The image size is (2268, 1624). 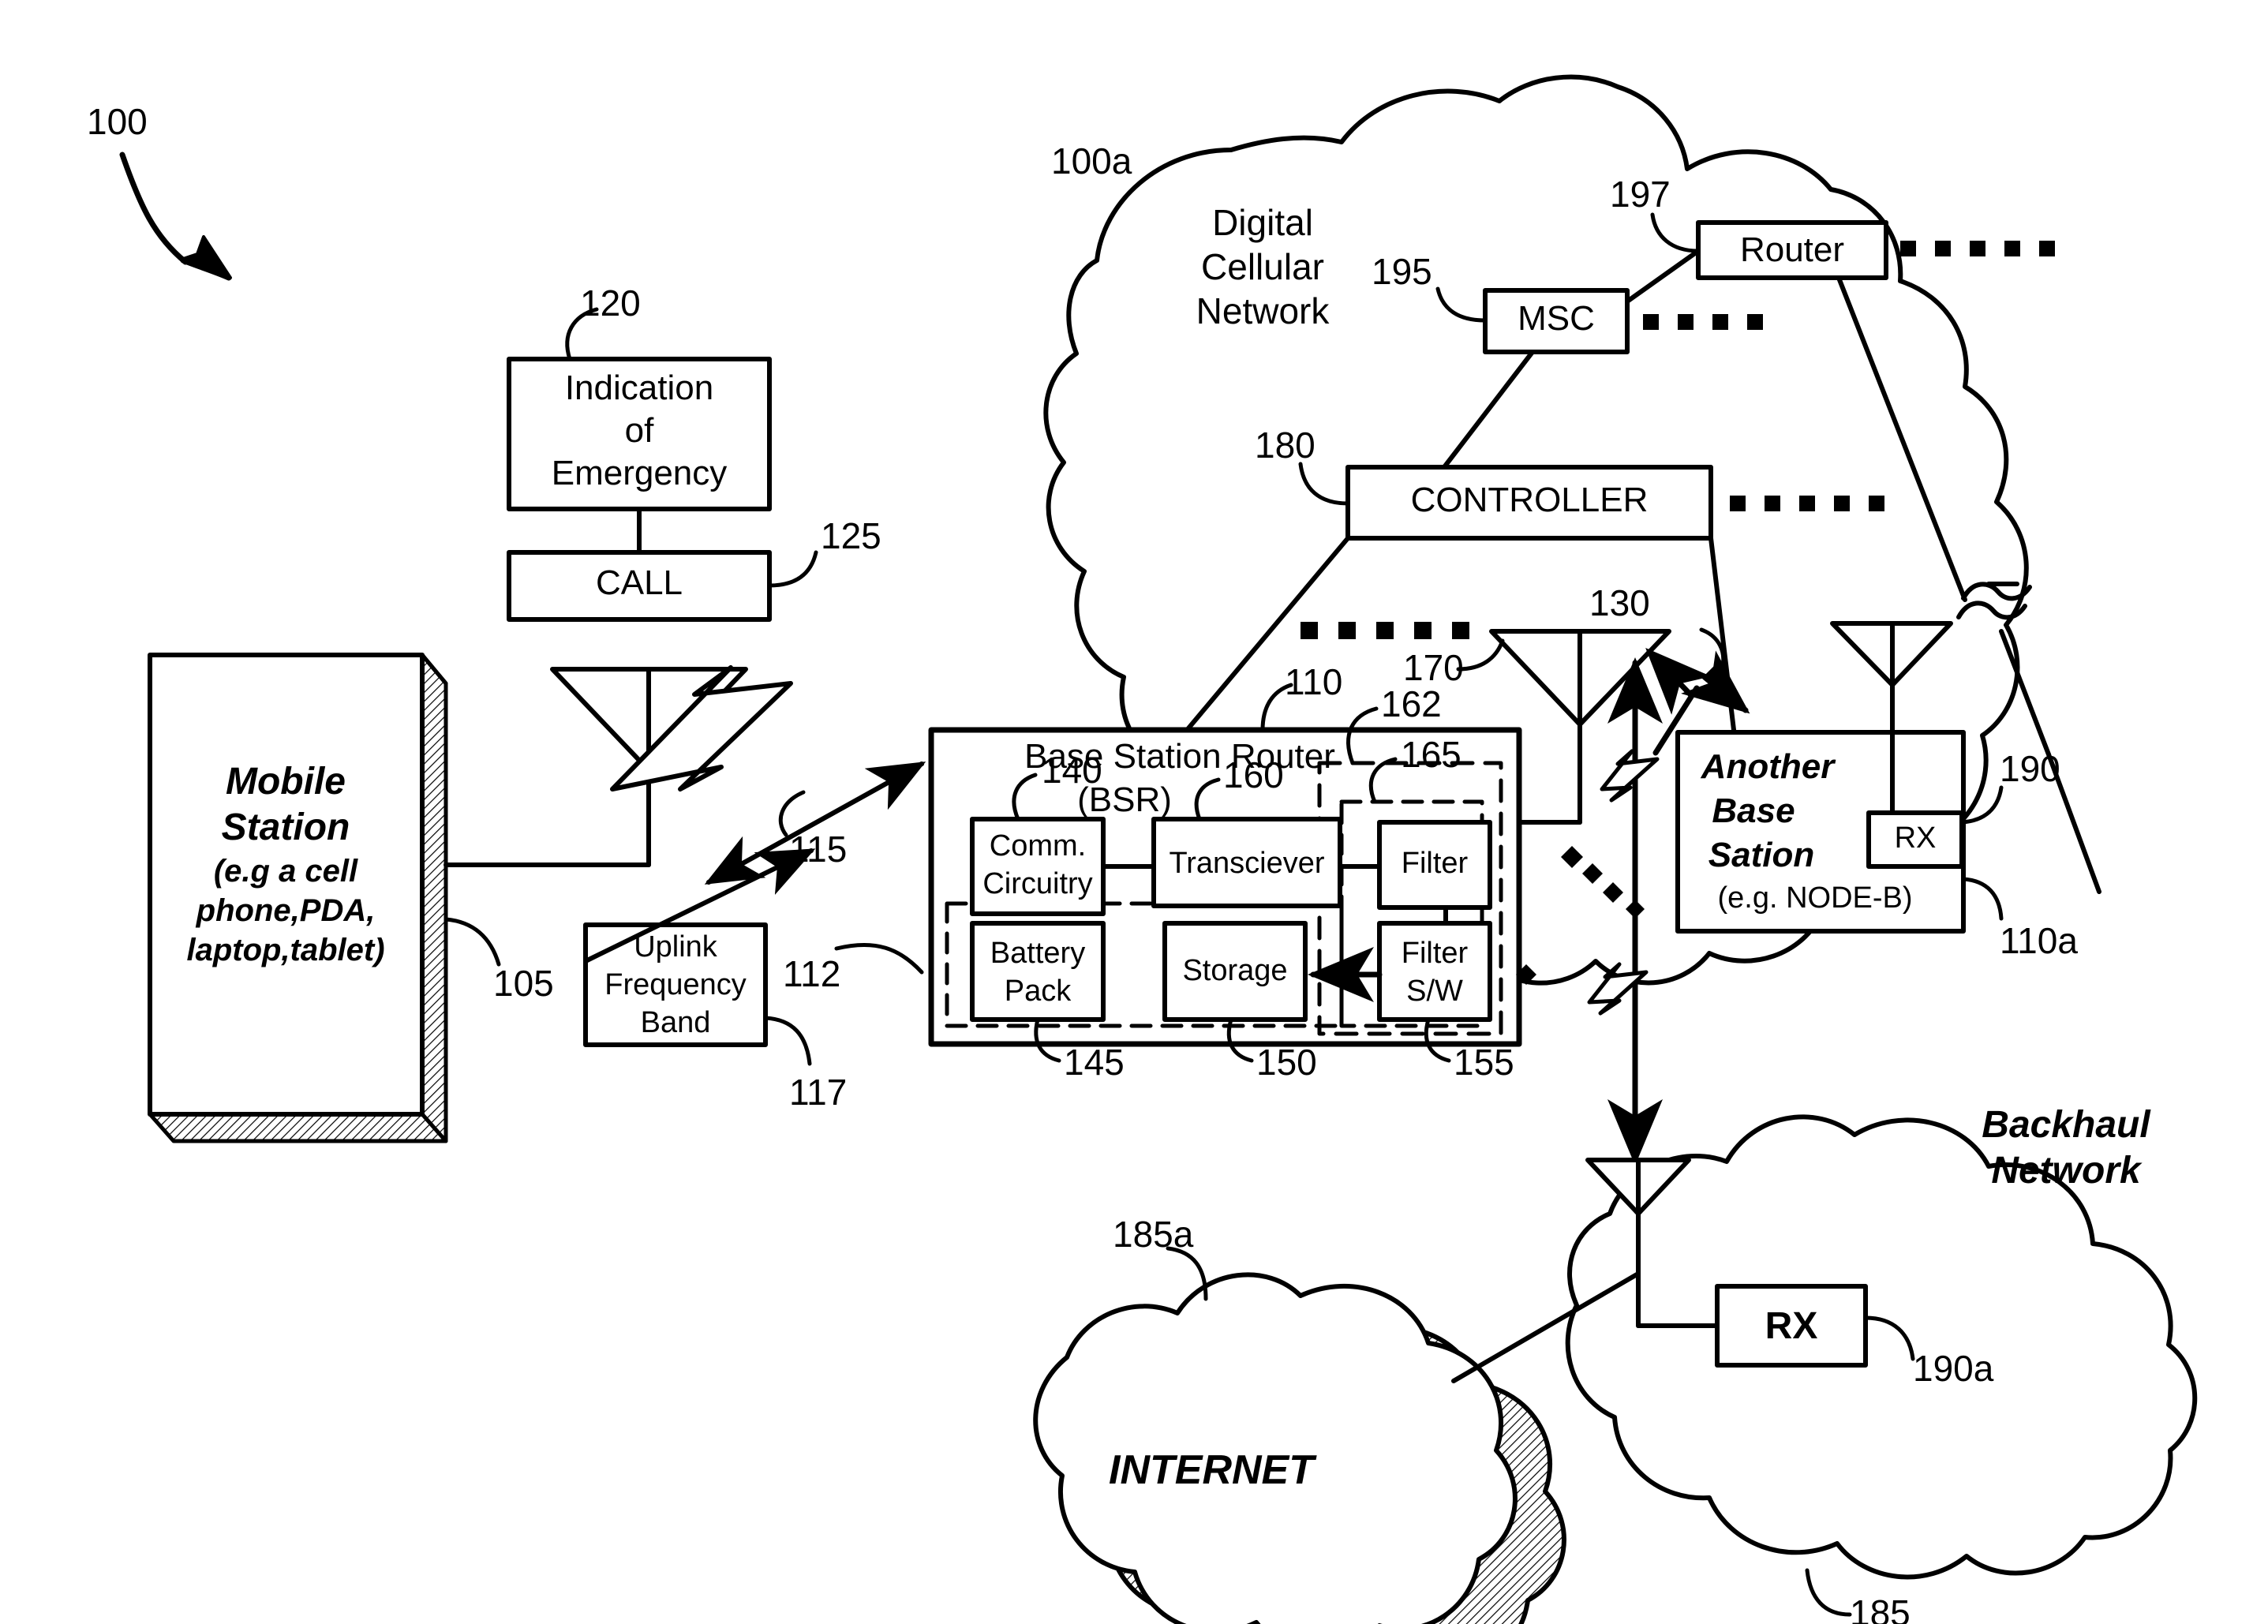 What do you see at coordinates (1262, 222) in the screenshot?
I see `cloud-label-dcn-line1: Digital` at bounding box center [1262, 222].